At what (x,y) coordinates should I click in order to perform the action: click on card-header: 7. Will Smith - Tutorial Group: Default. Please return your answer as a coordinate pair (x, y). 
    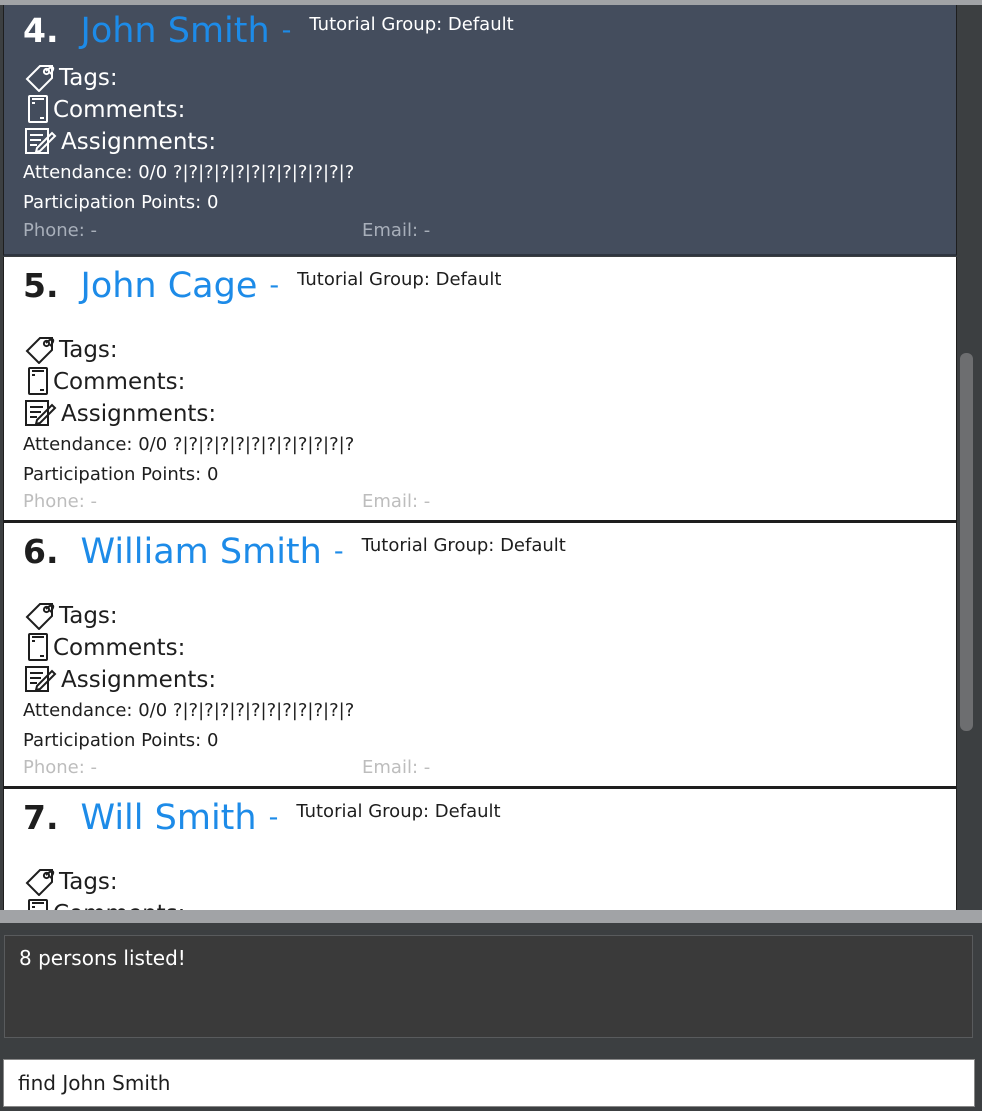
    Looking at the image, I should click on (262, 817).